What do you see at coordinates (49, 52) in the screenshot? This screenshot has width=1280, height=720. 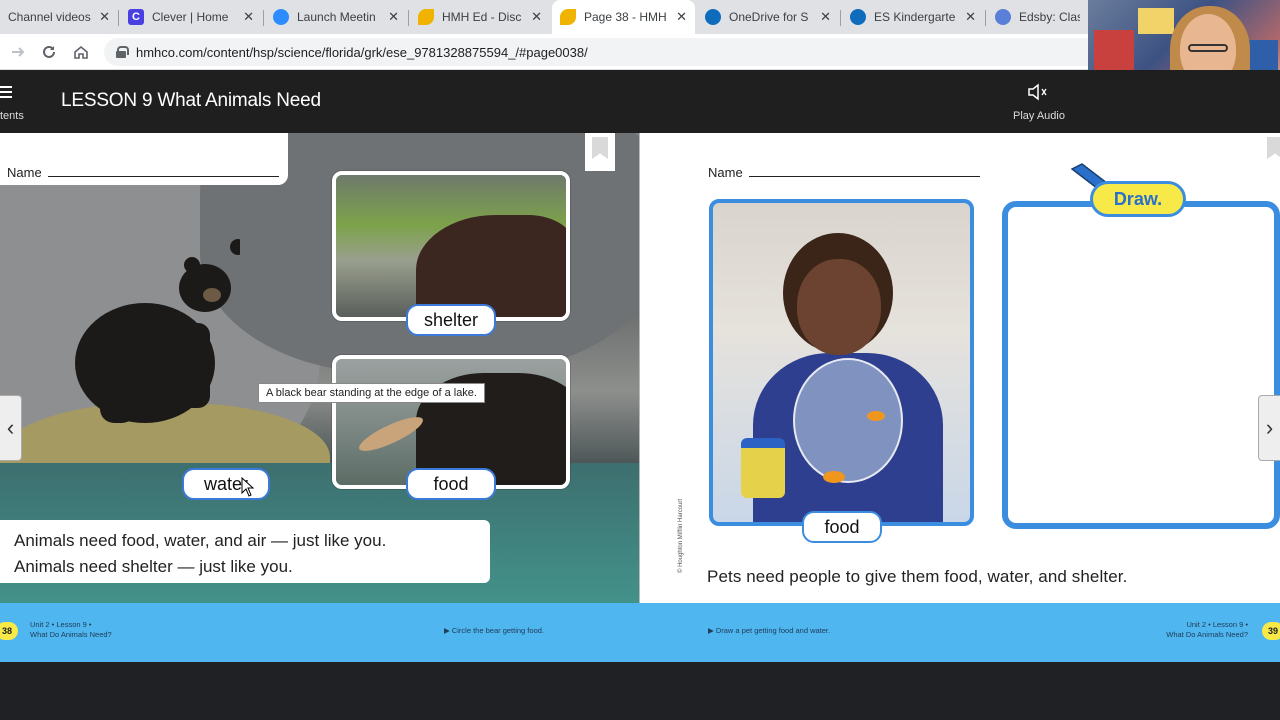 I see `reload-icon` at bounding box center [49, 52].